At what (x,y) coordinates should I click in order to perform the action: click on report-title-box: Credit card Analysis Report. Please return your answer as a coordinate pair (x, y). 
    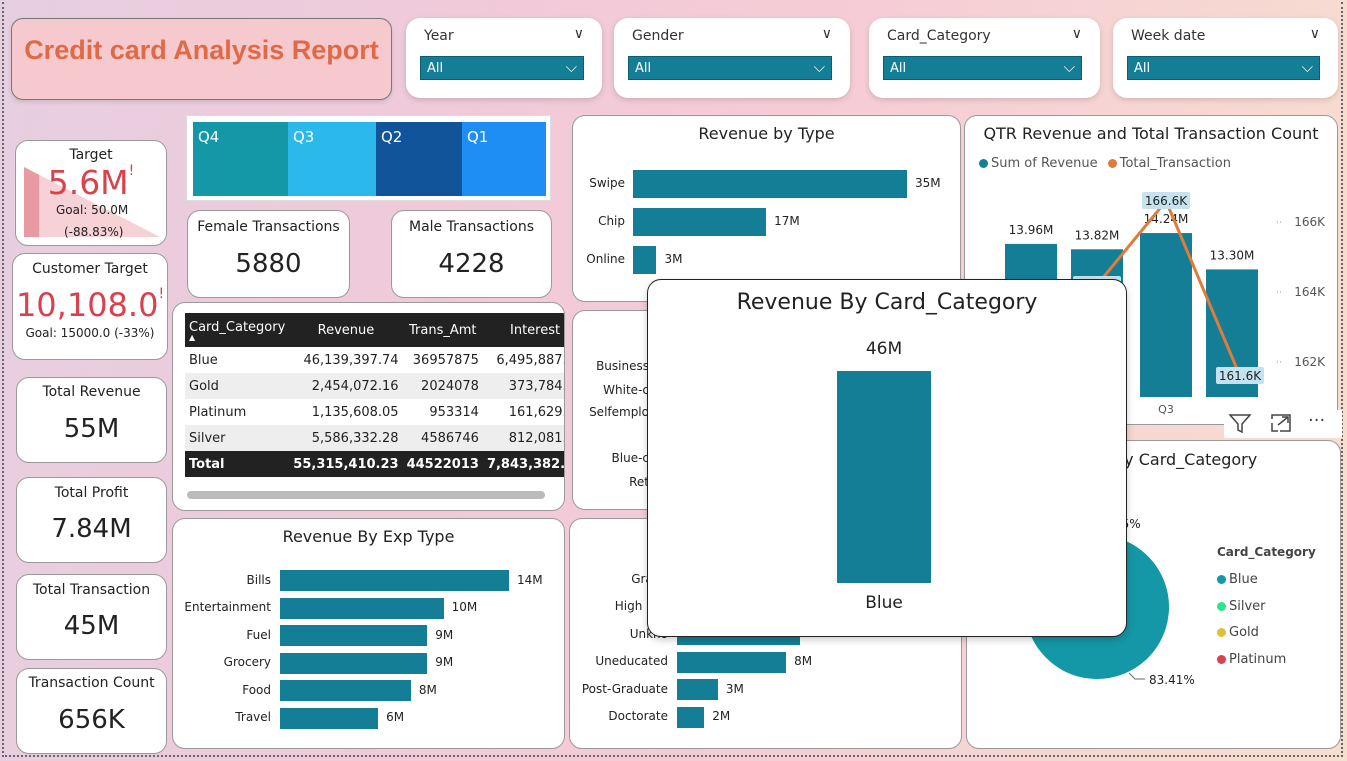
    Looking at the image, I should click on (201, 59).